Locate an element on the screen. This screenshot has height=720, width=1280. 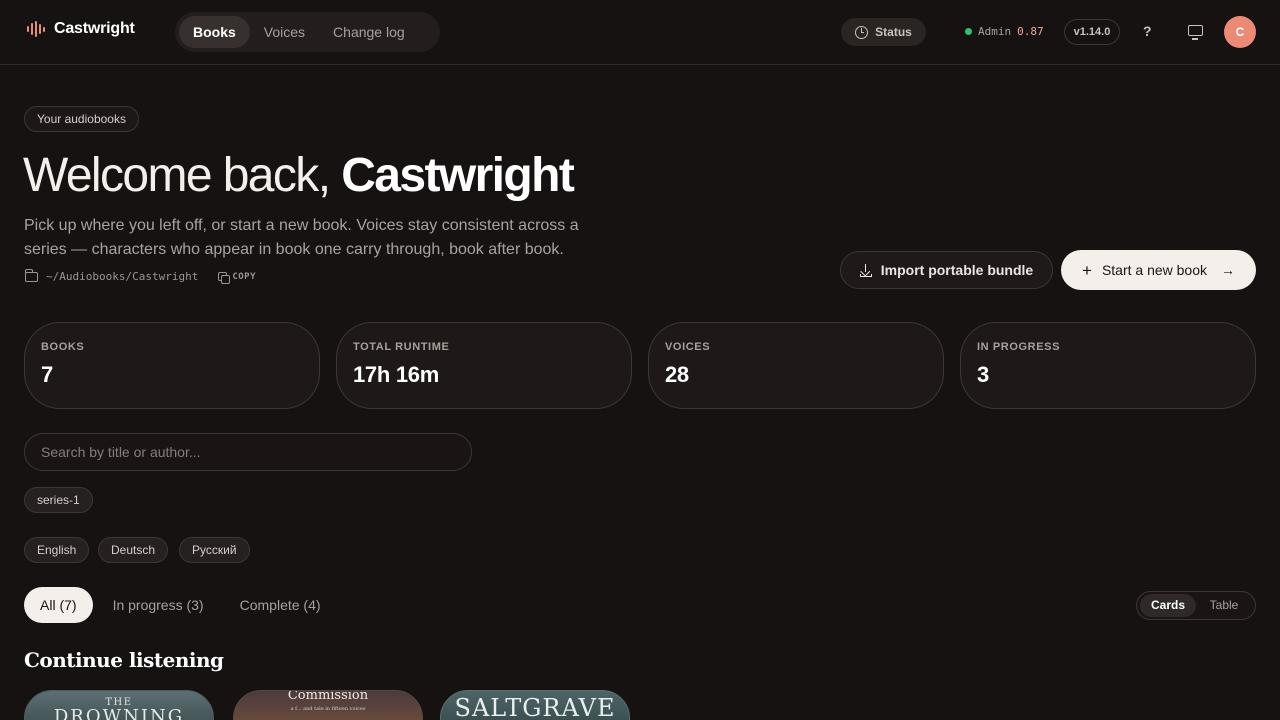
stat-label: IN PROGRESS is located at coordinates (1019, 347).